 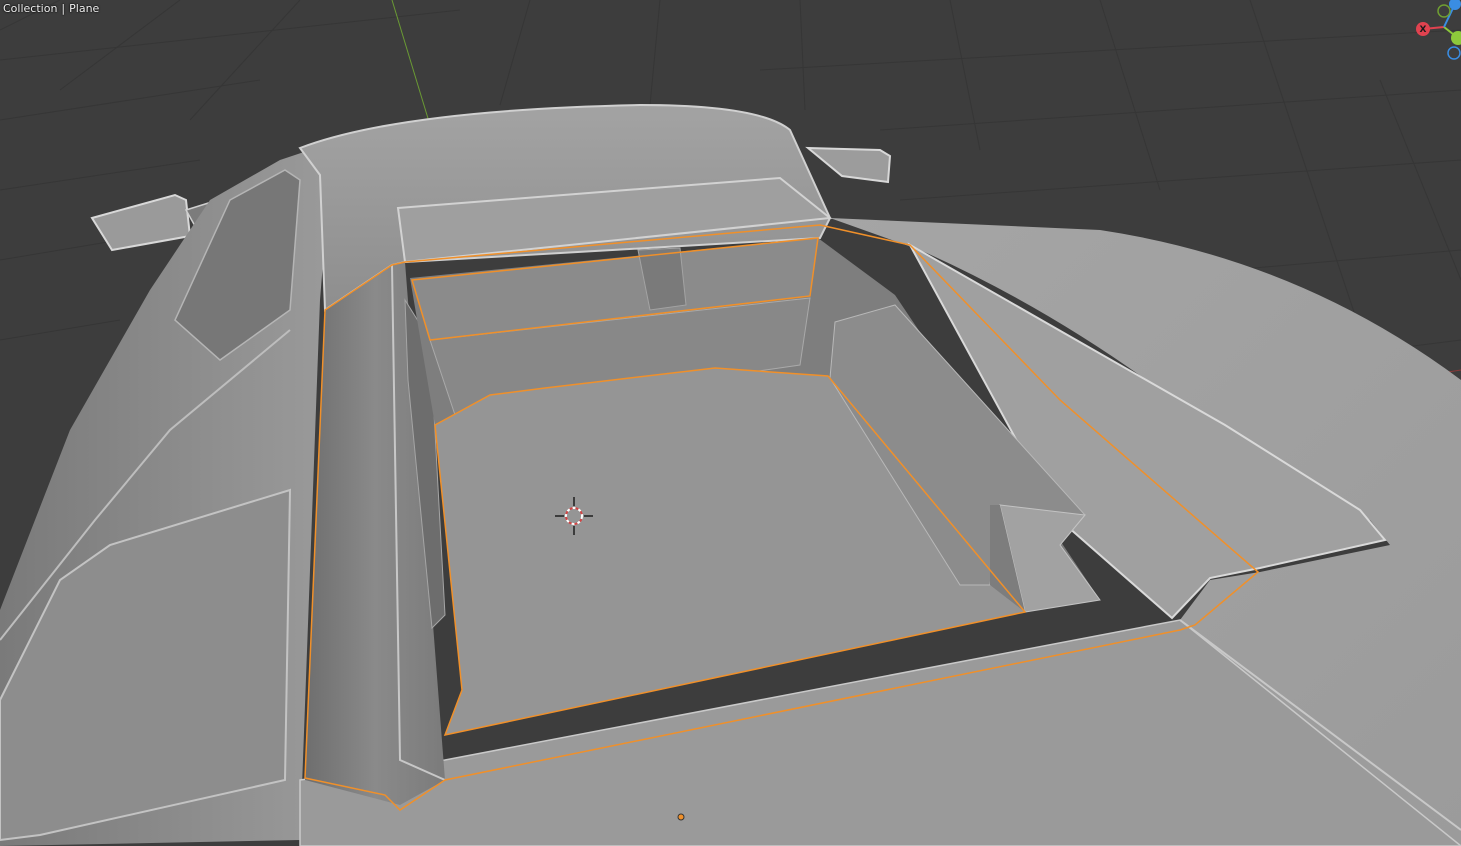 I want to click on gizmo-z-axis, so click(x=1455, y=5).